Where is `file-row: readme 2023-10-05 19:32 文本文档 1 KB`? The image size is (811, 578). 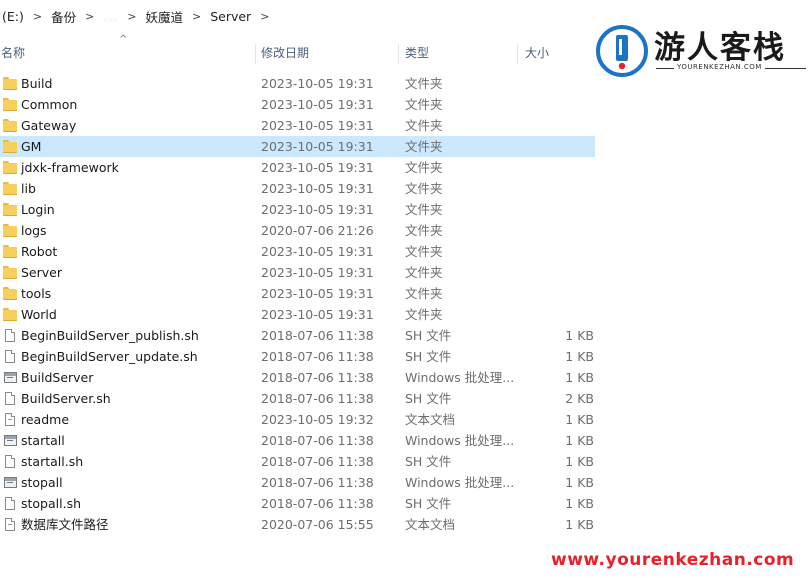
file-row: readme 2023-10-05 19:32 文本文档 1 KB is located at coordinates (300, 419).